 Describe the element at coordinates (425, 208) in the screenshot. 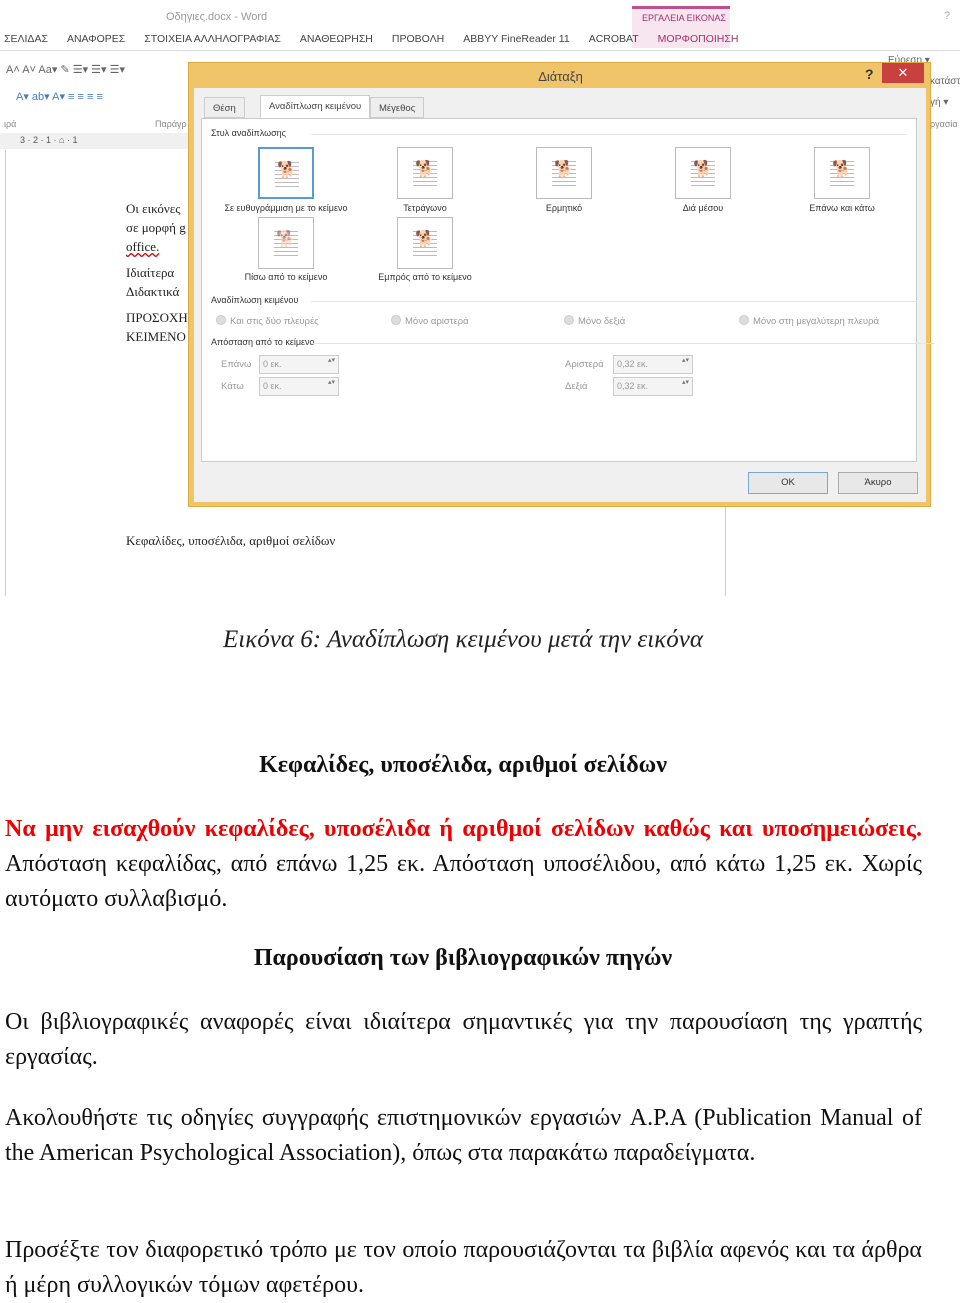

I see `wrap-label: Τετράγωνο` at that location.